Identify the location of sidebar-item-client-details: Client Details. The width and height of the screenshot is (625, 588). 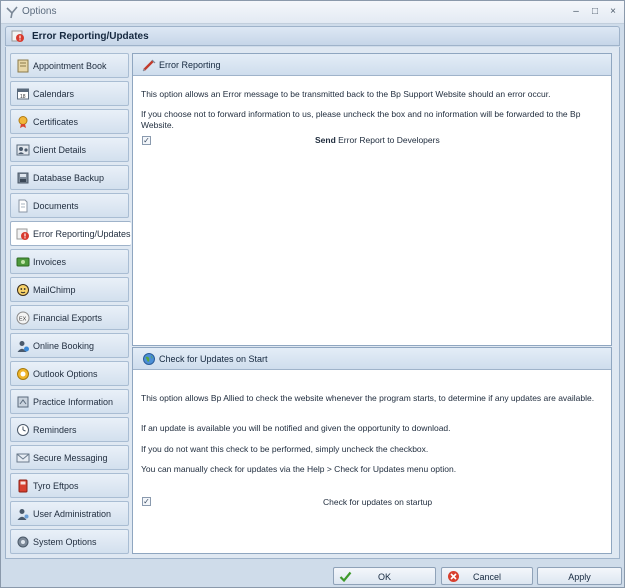
(69, 149).